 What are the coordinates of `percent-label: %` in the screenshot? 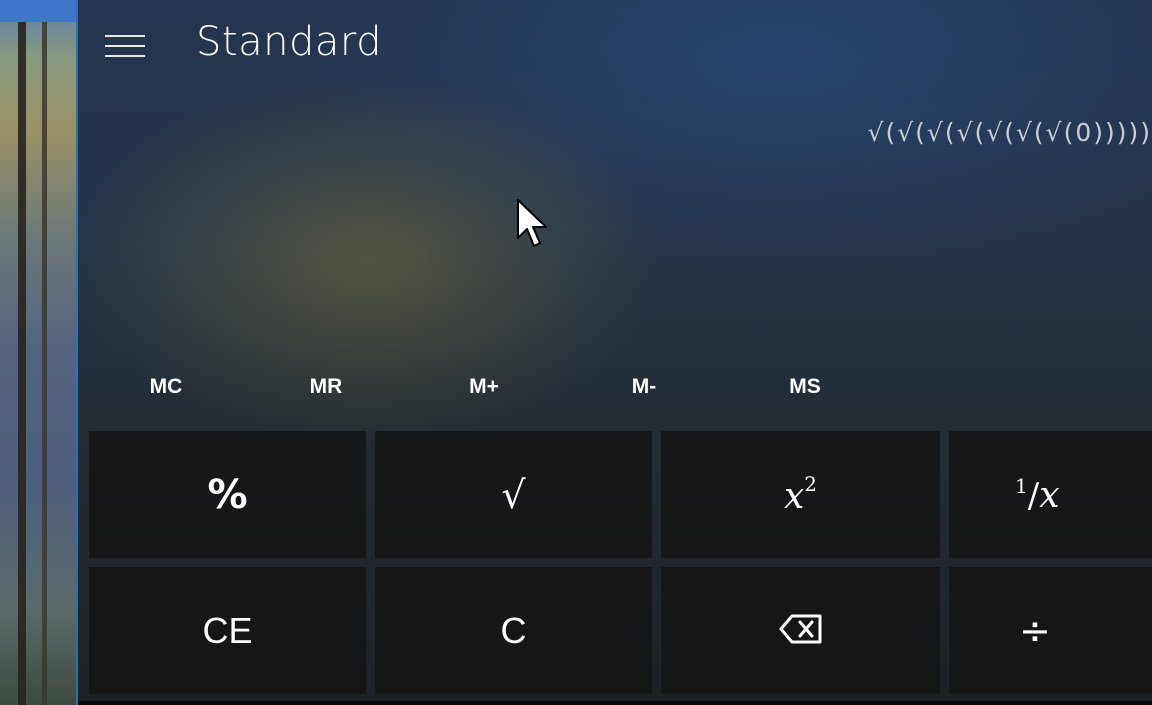 It's located at (227, 494).